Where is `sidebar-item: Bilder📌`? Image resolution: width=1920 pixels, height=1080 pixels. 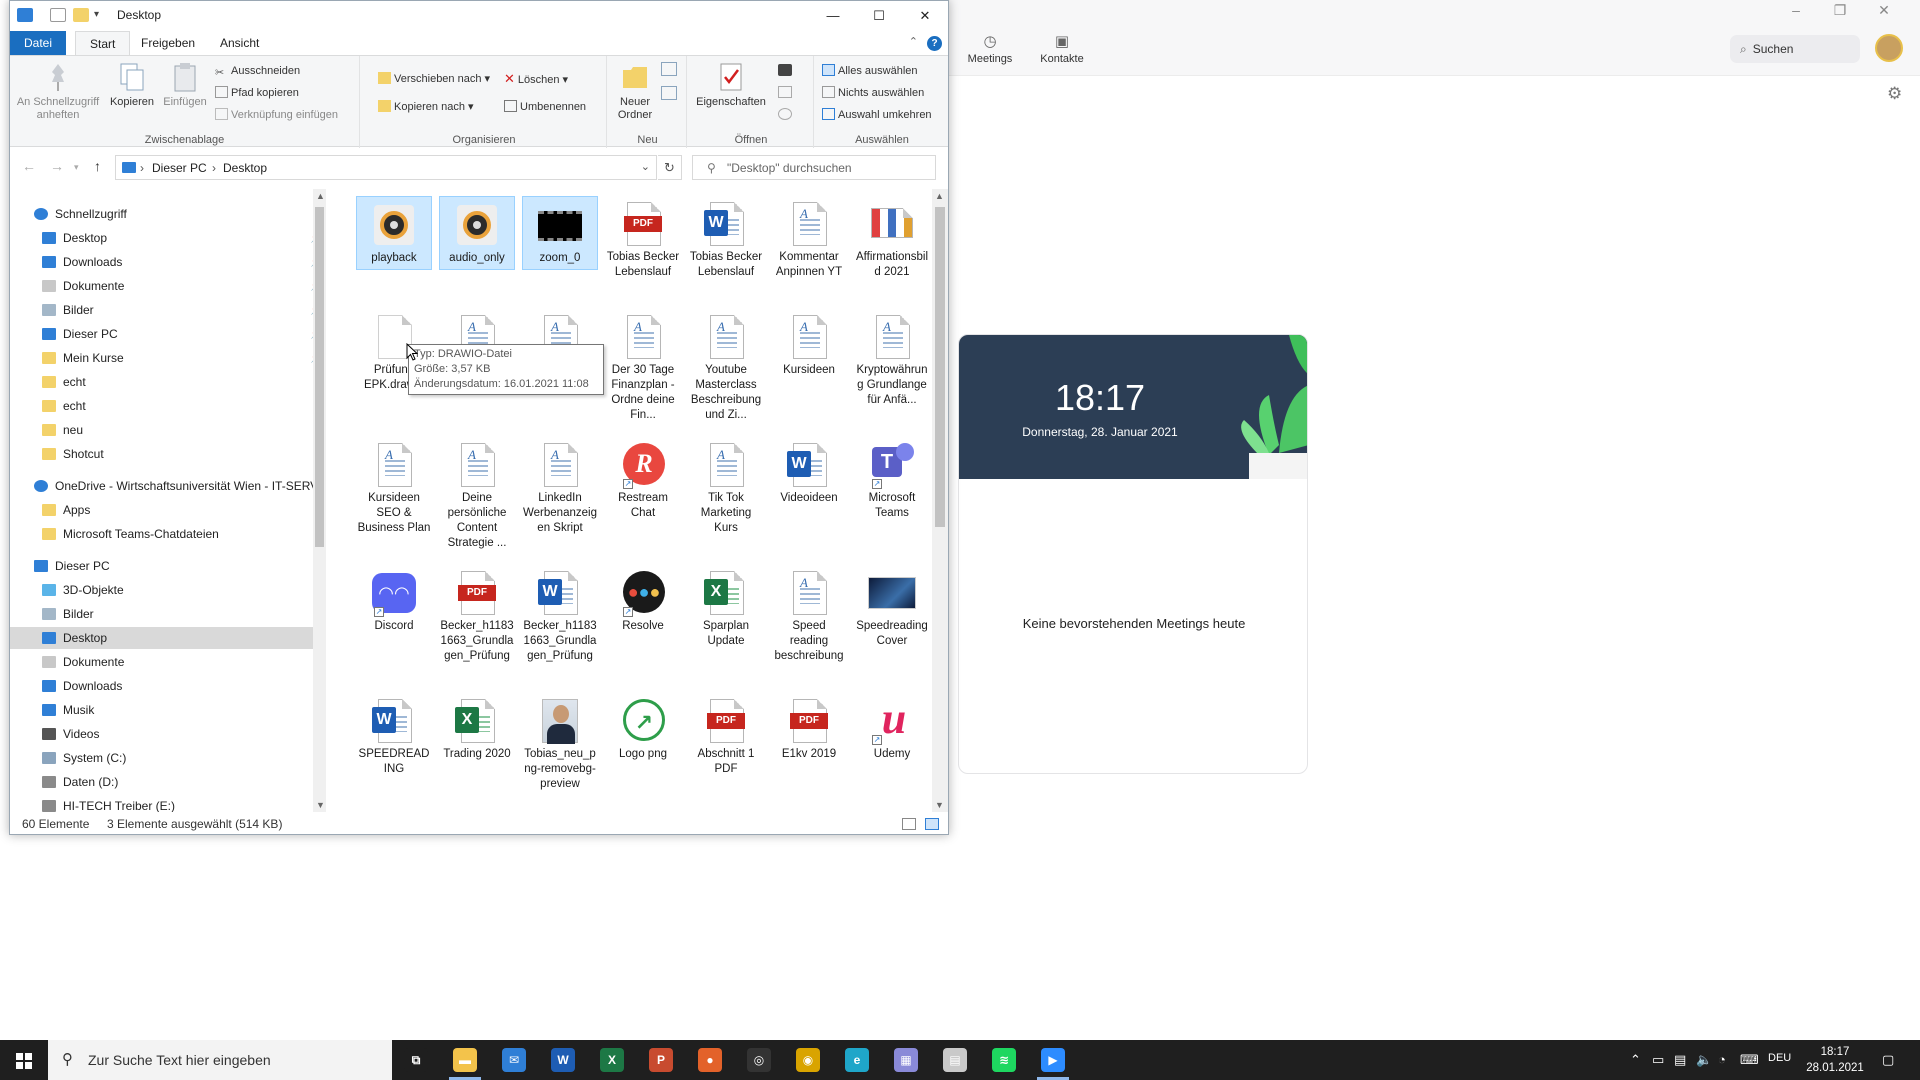
sidebar-item: Bilder📌 is located at coordinates (184, 310).